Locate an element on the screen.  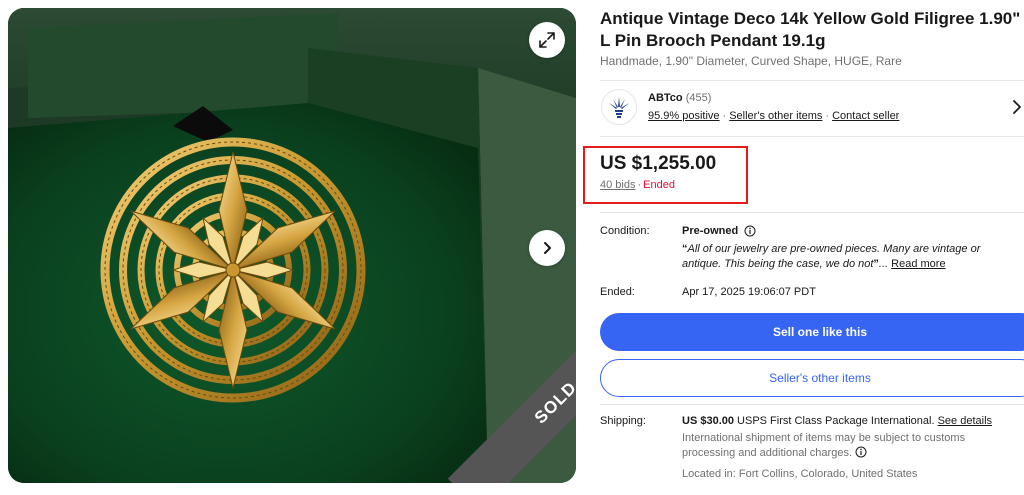
seller-logo-icon is located at coordinates (619, 107).